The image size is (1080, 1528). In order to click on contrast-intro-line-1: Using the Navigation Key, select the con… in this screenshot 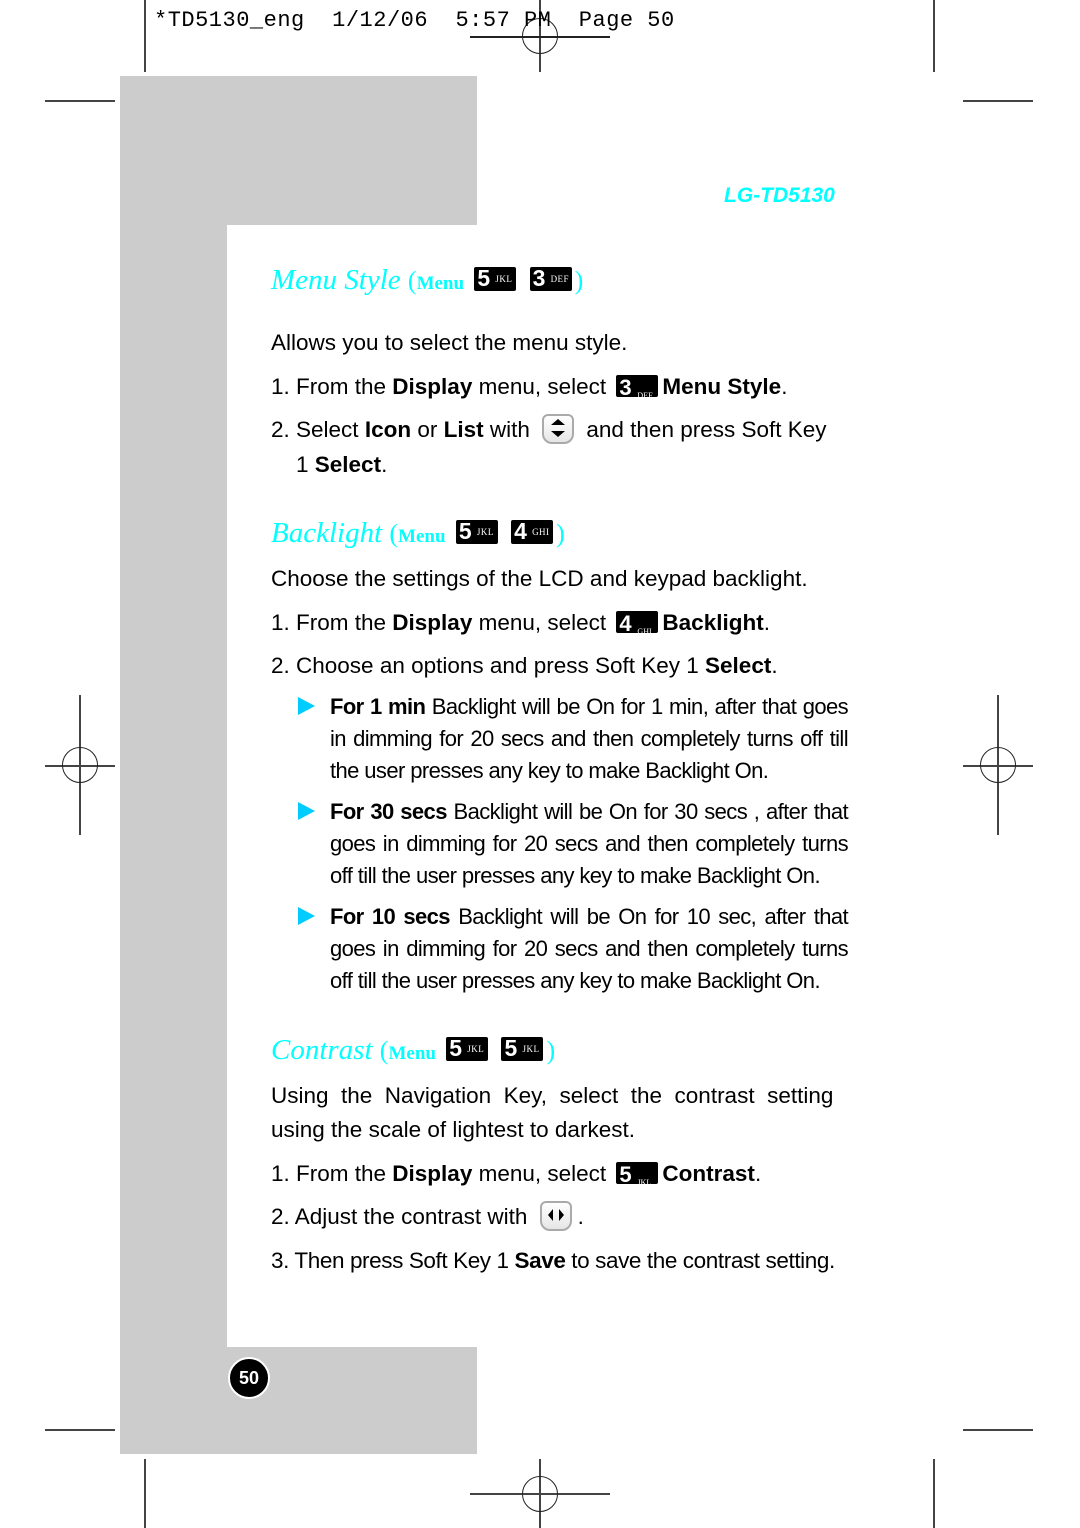, I will do `click(552, 1095)`.